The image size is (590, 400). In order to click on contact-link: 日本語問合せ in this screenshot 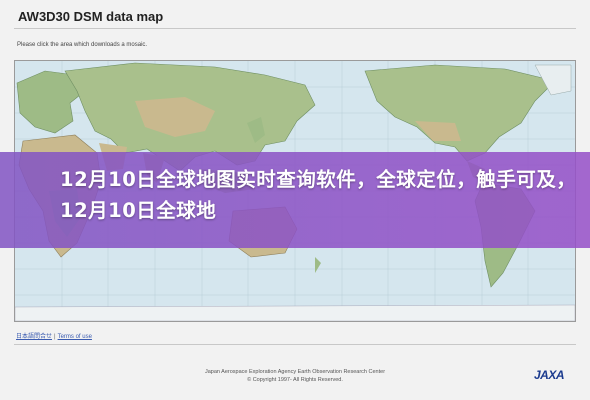, I will do `click(34, 337)`.